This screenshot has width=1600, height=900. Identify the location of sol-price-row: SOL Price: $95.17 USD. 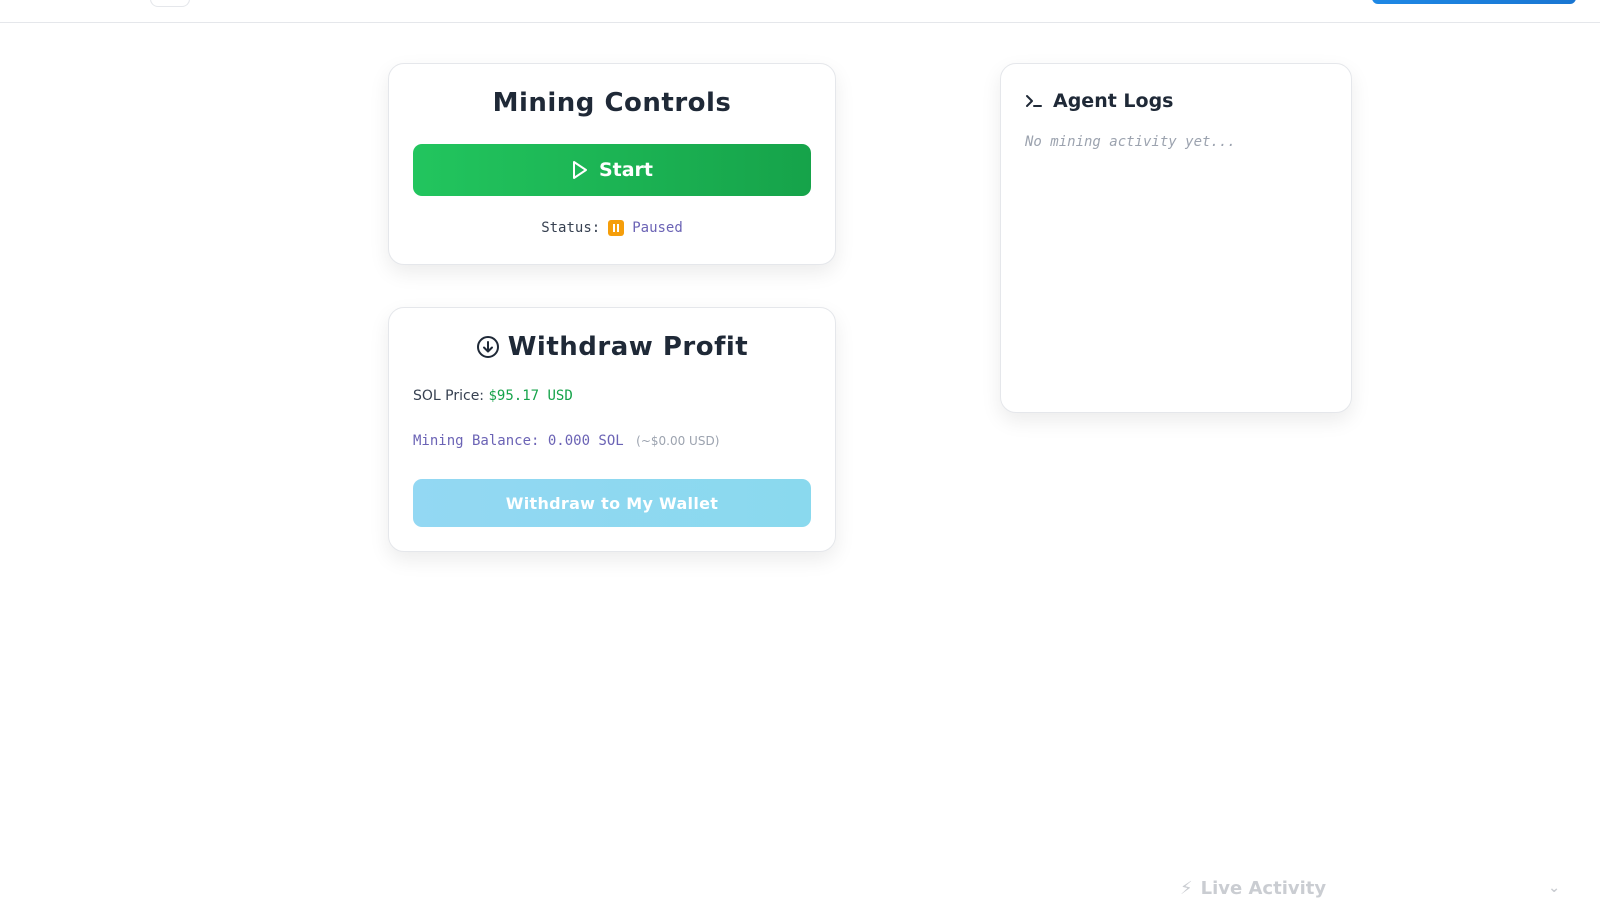
(493, 396).